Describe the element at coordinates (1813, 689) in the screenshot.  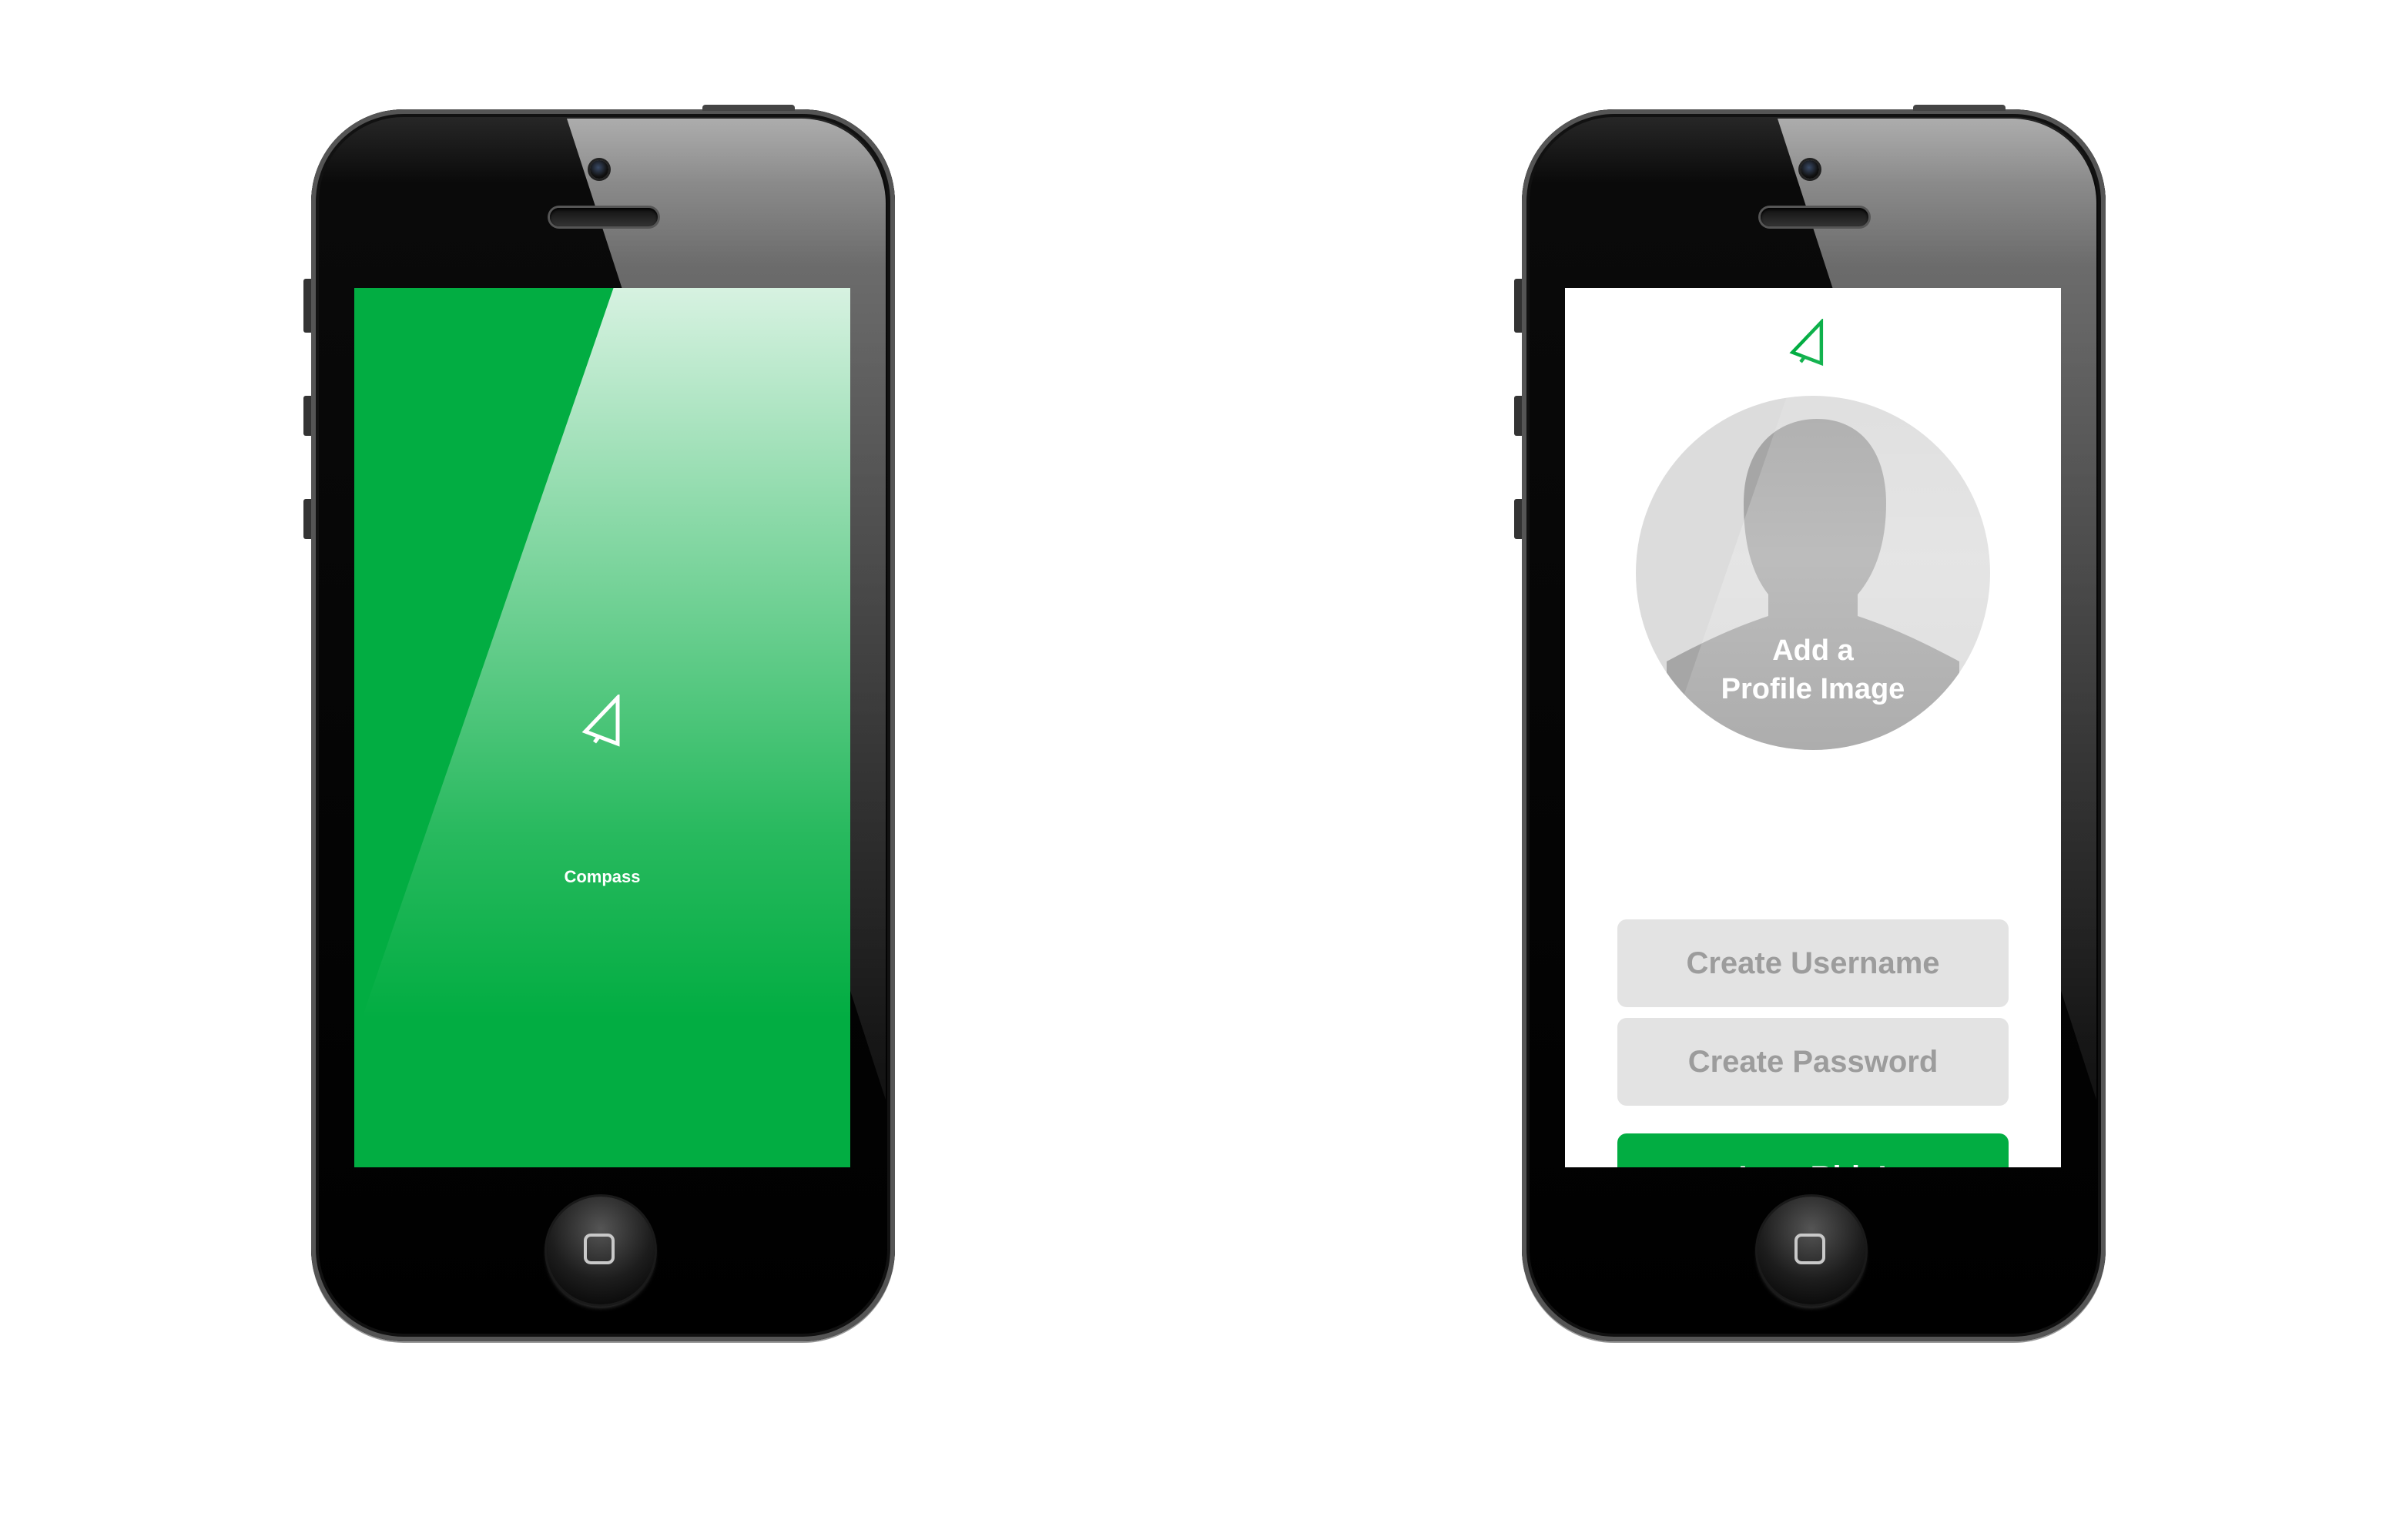
I see `avatar-label-line2: Profile Image` at that location.